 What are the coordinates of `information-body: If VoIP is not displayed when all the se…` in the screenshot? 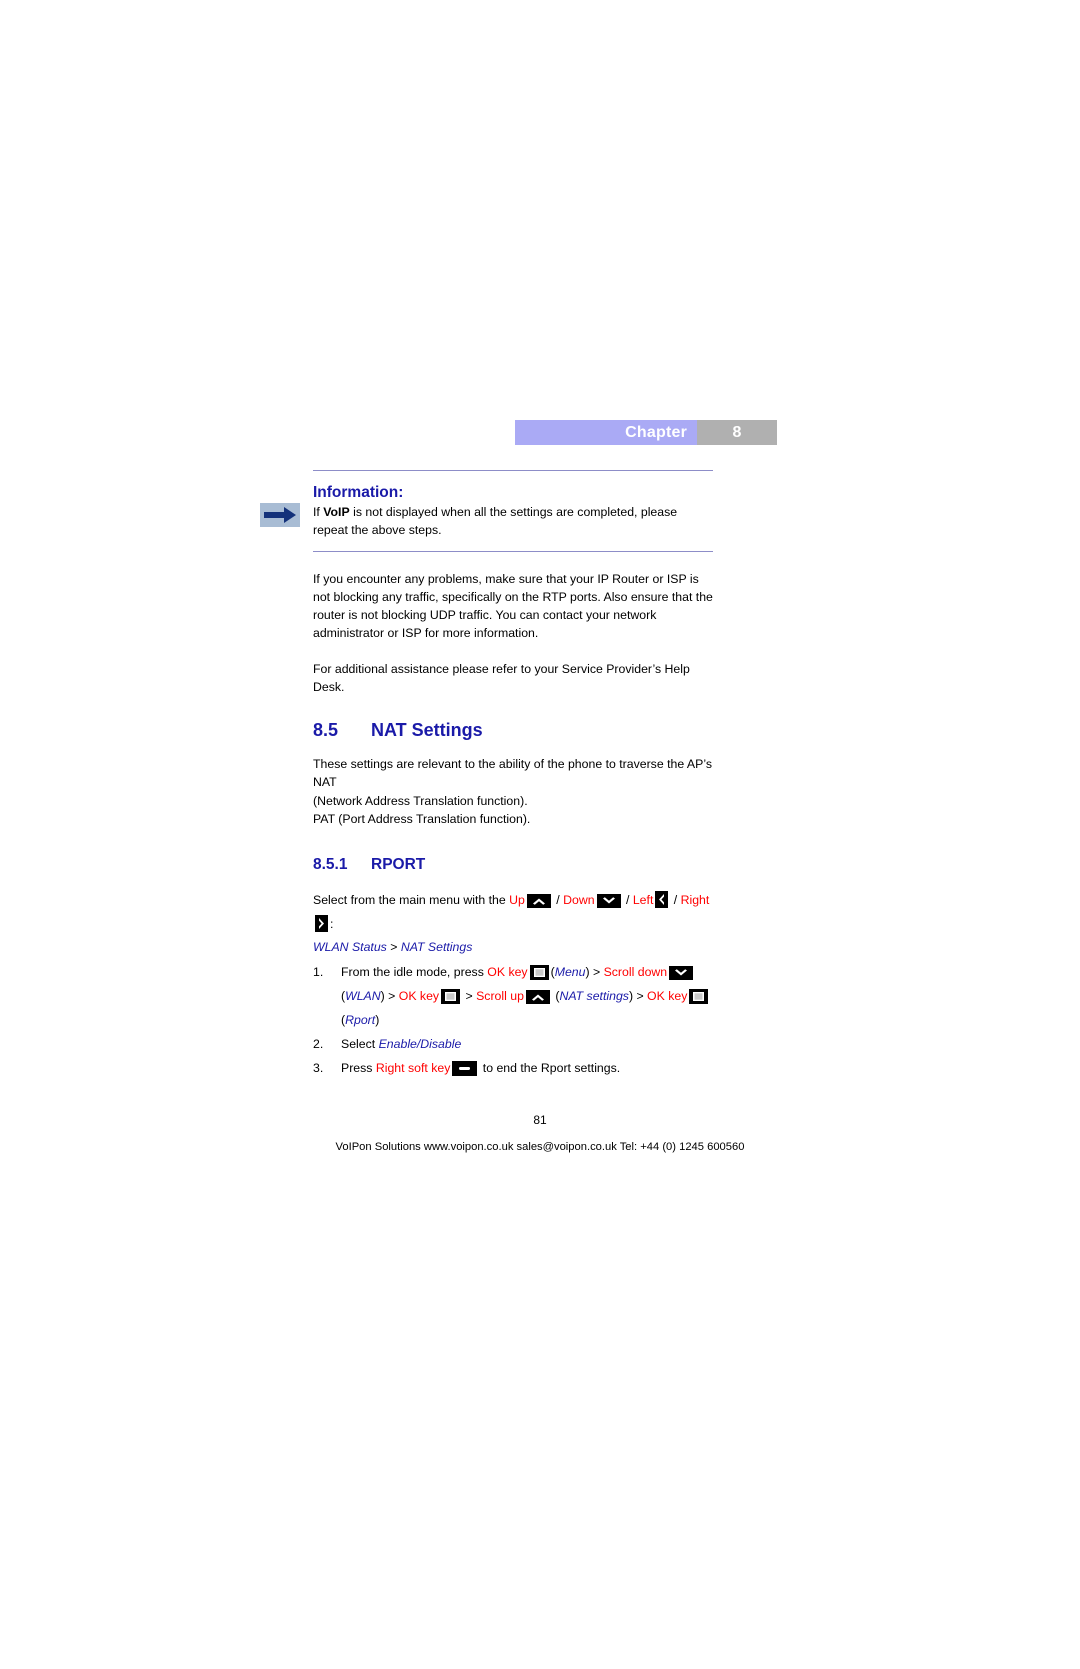 It's located at (513, 522).